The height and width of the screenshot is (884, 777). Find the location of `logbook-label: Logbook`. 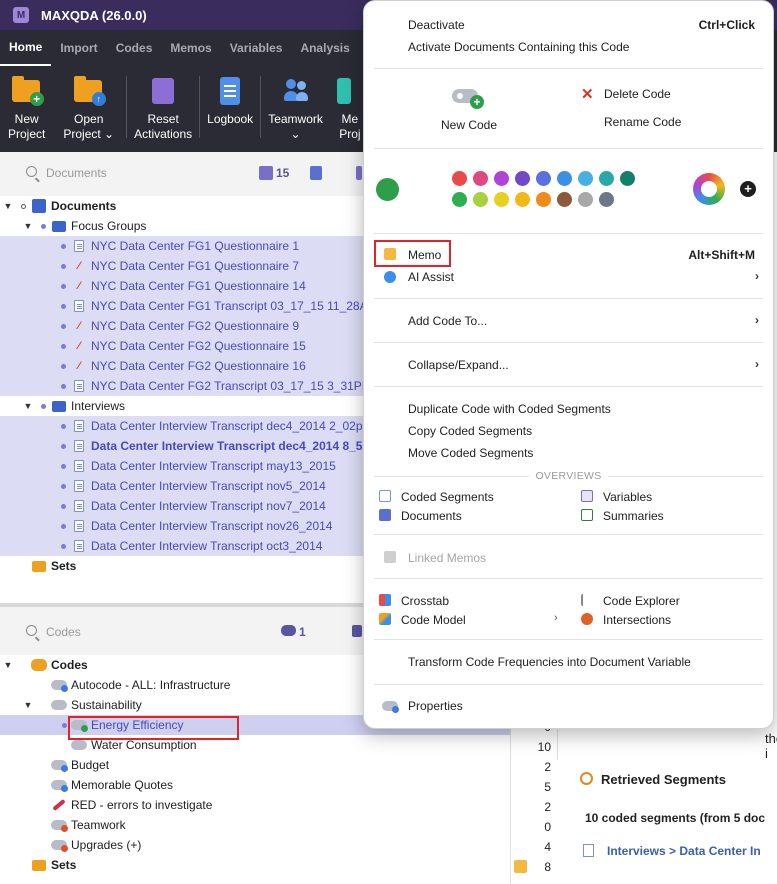

logbook-label: Logbook is located at coordinates (230, 119).